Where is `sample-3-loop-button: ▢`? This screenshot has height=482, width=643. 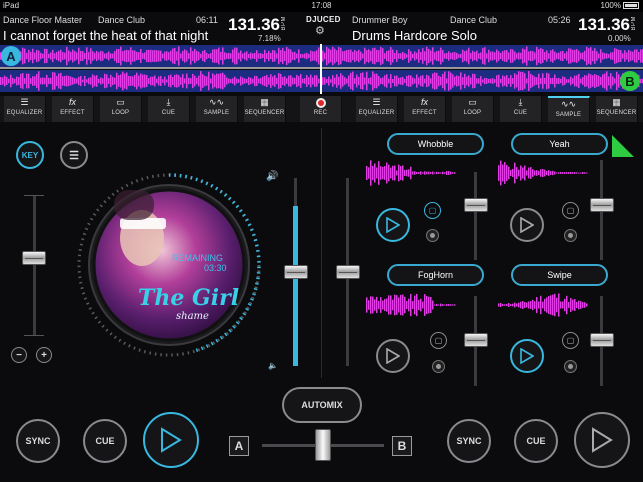 sample-3-loop-button: ▢ is located at coordinates (438, 340).